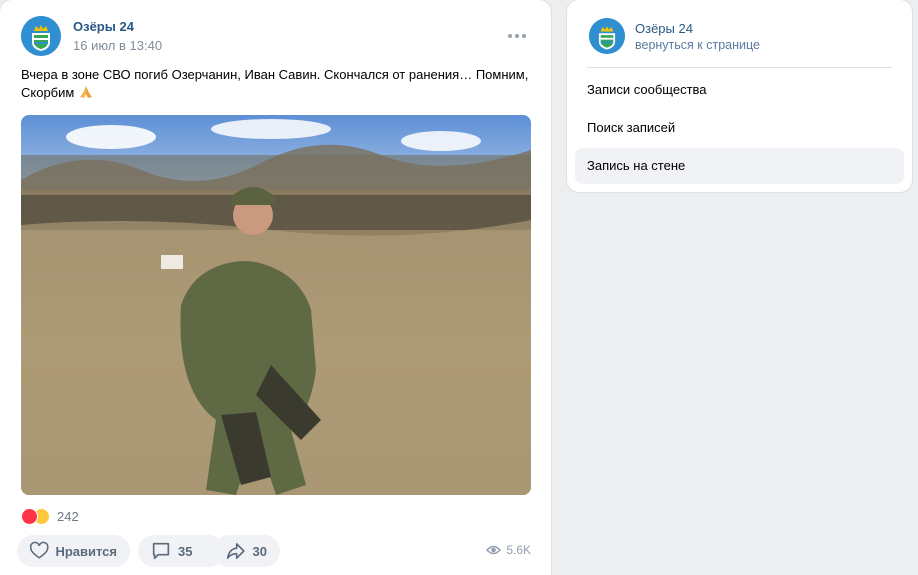  I want to click on heart-reaction-icon, so click(29, 516).